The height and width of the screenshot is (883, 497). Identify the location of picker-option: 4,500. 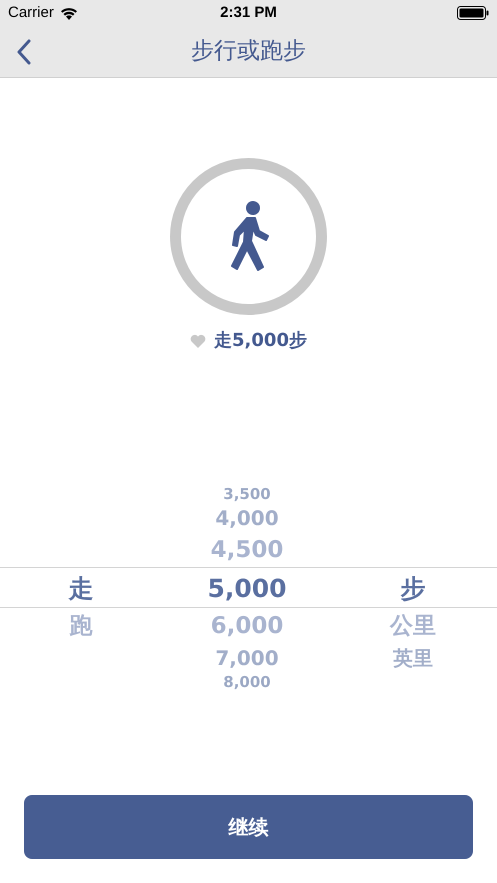
(247, 550).